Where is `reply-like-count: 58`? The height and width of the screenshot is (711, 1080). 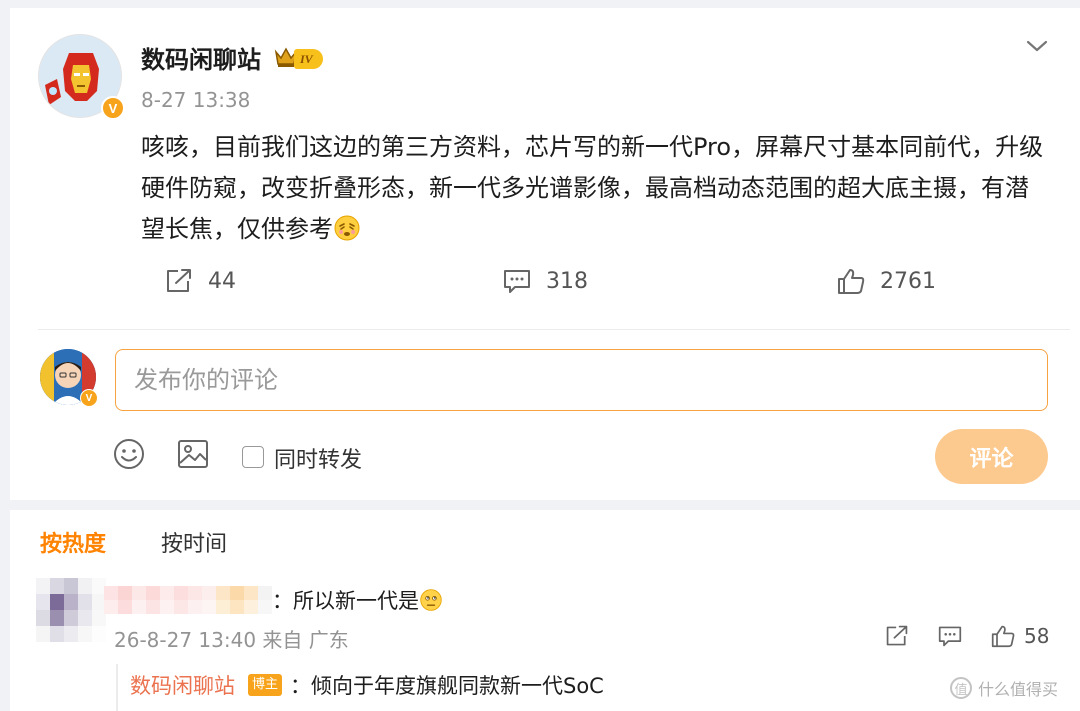
reply-like-count: 58 is located at coordinates (1037, 636).